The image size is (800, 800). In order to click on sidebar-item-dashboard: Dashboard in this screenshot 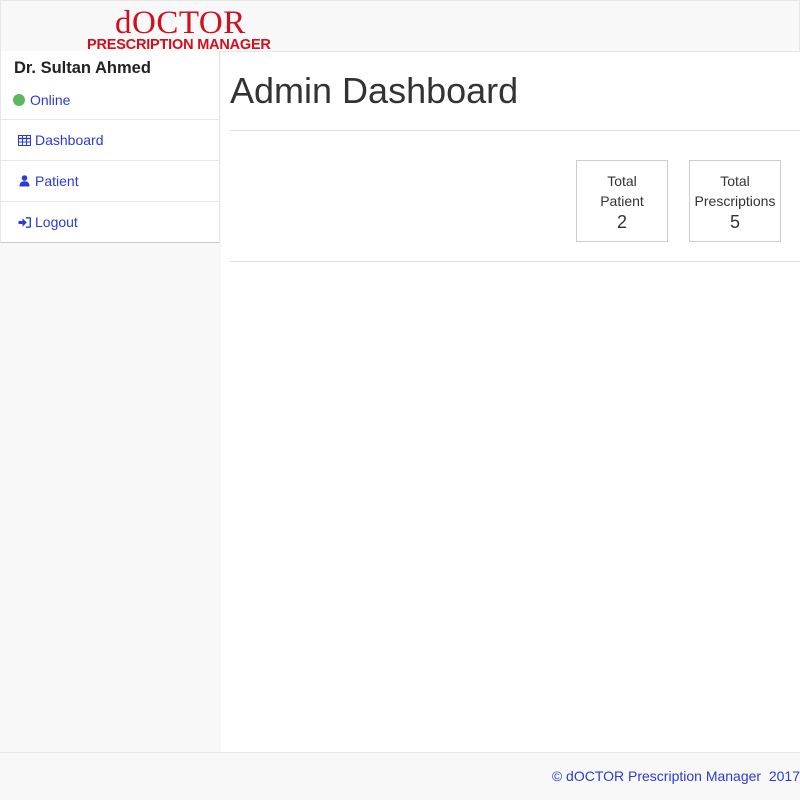, I will do `click(110, 140)`.